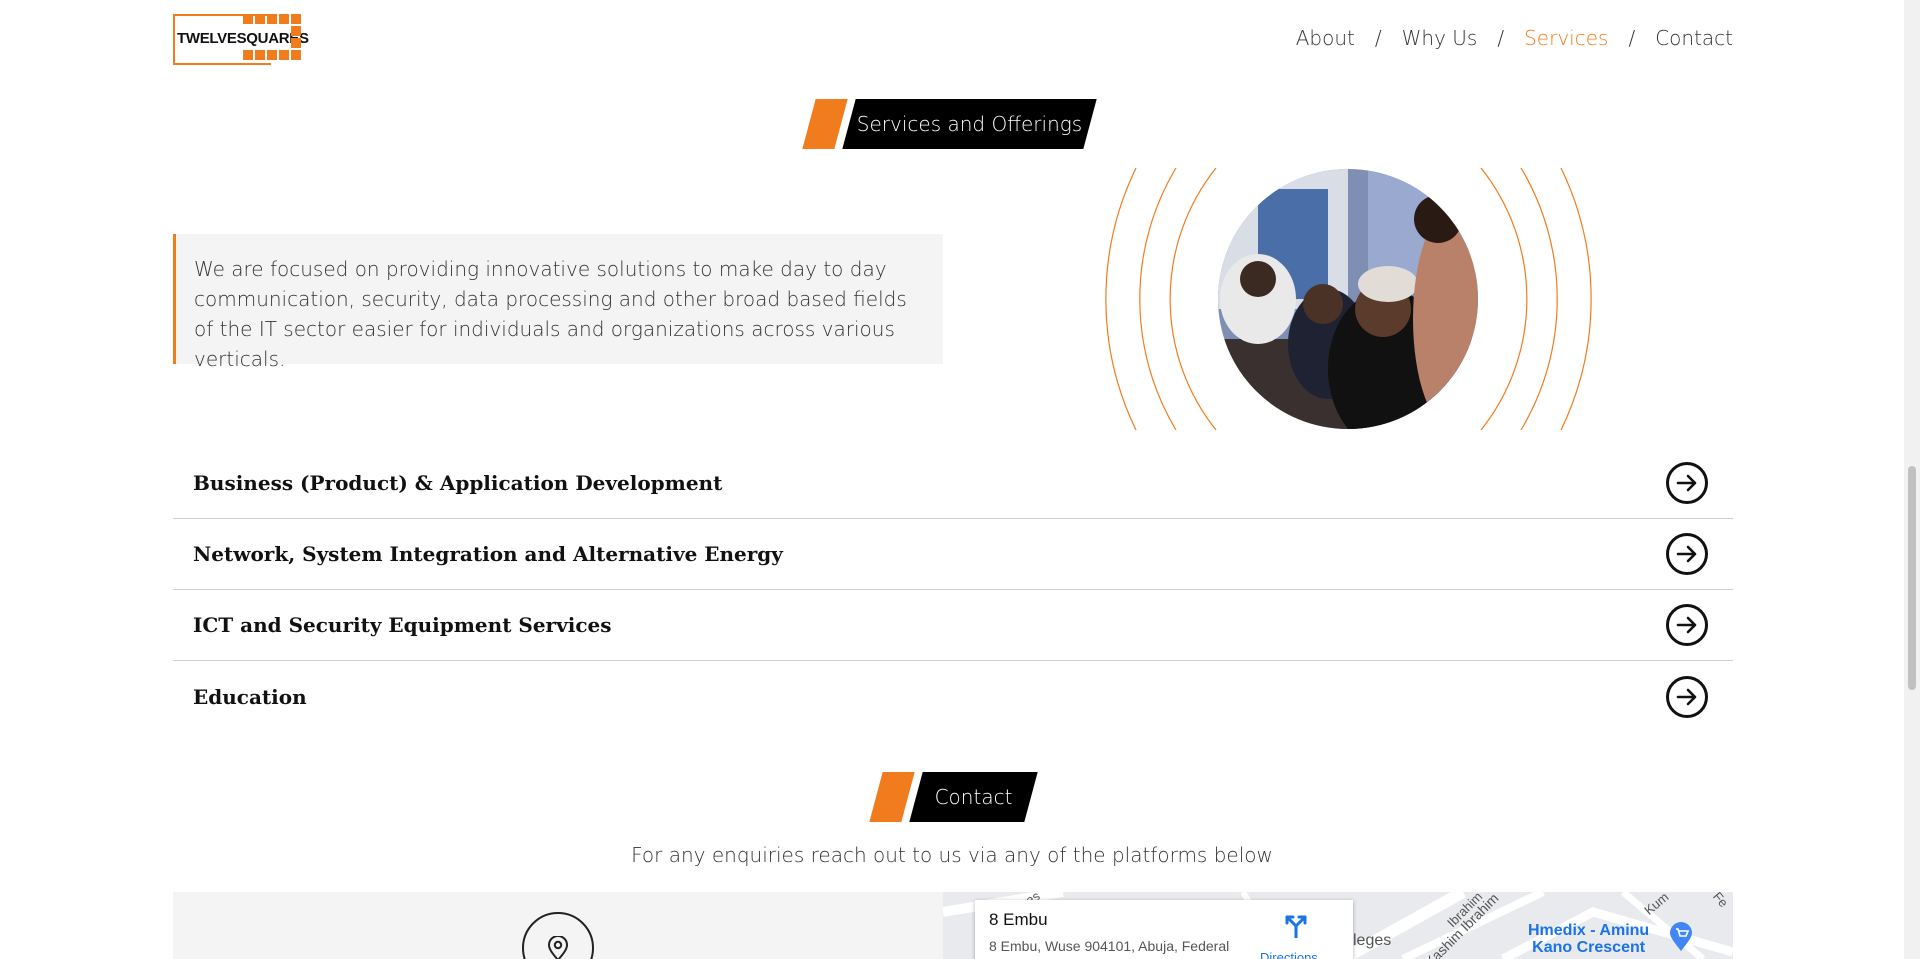 This screenshot has height=959, width=1920. Describe the element at coordinates (1514, 38) in the screenshot. I see `main-nav: About / Why Us / Services / Contact` at that location.